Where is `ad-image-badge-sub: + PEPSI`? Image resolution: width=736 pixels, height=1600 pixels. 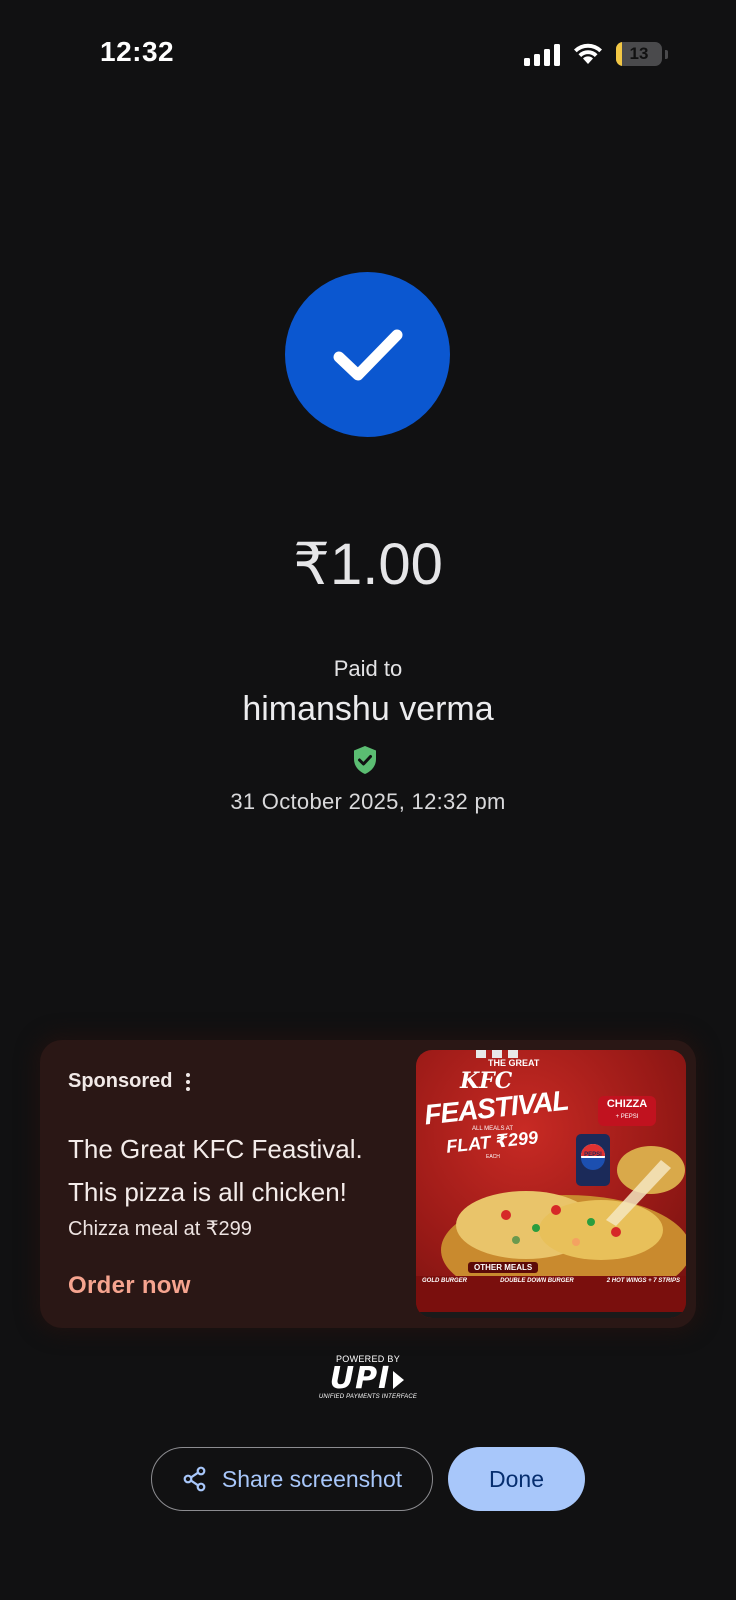 ad-image-badge-sub: + PEPSI is located at coordinates (627, 1117).